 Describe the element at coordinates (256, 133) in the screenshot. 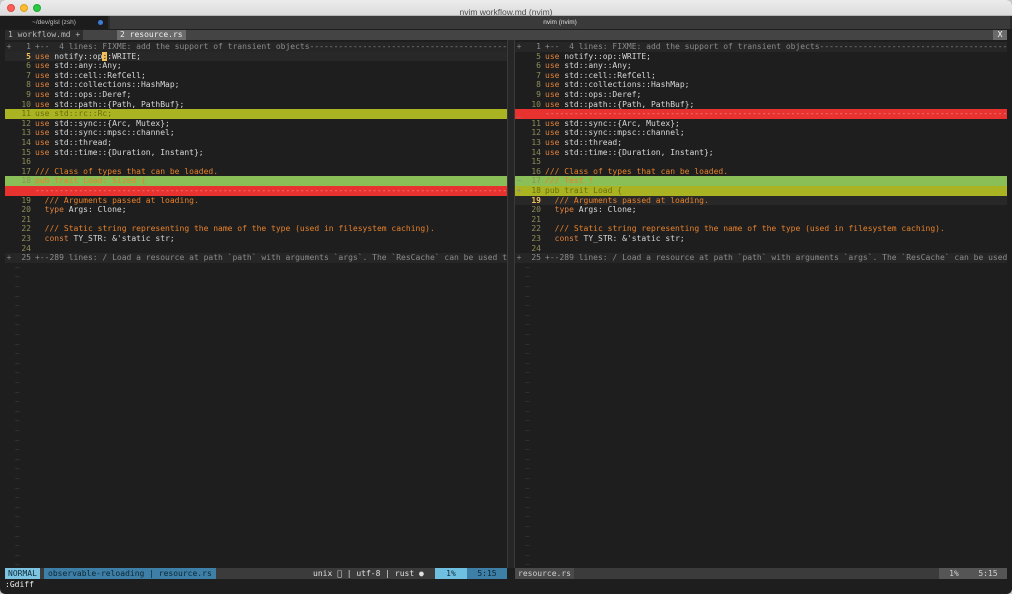

I see `code-line: 13 use std::sync::mpsc::channel;` at that location.